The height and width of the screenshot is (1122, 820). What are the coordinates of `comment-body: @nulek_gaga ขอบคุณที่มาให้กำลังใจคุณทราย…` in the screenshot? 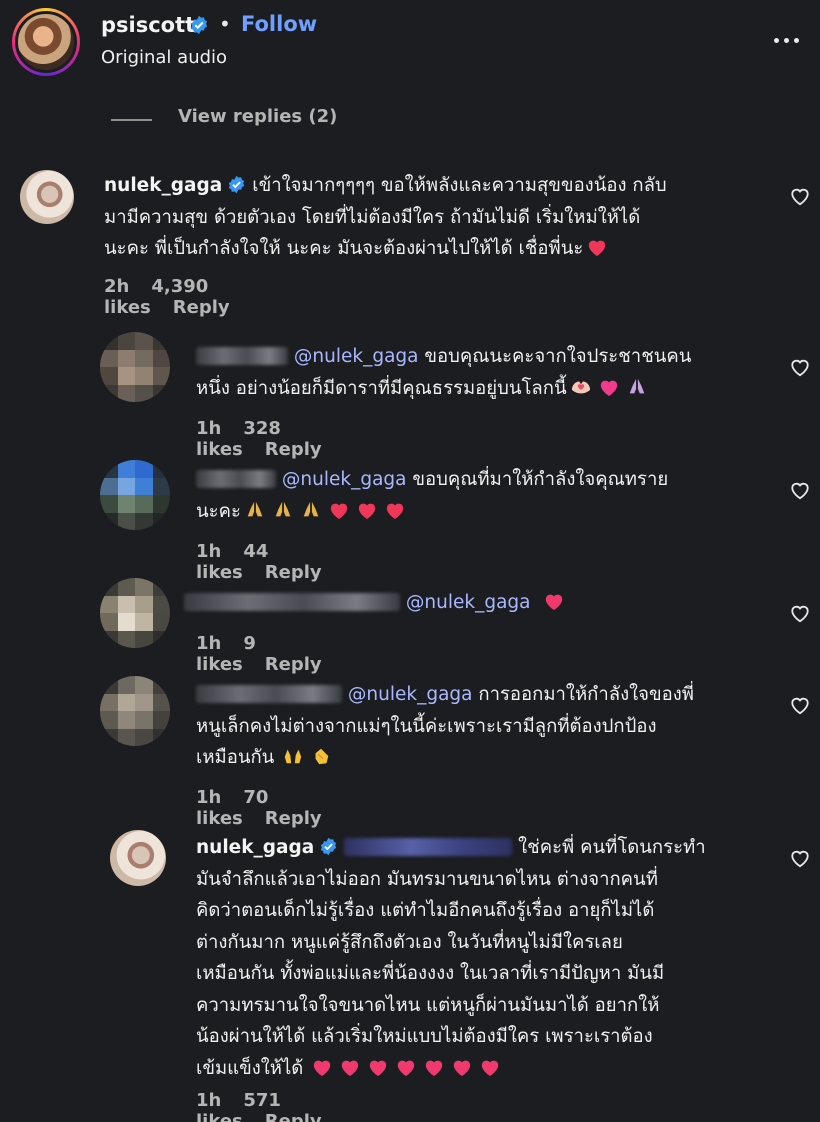 It's located at (481, 495).